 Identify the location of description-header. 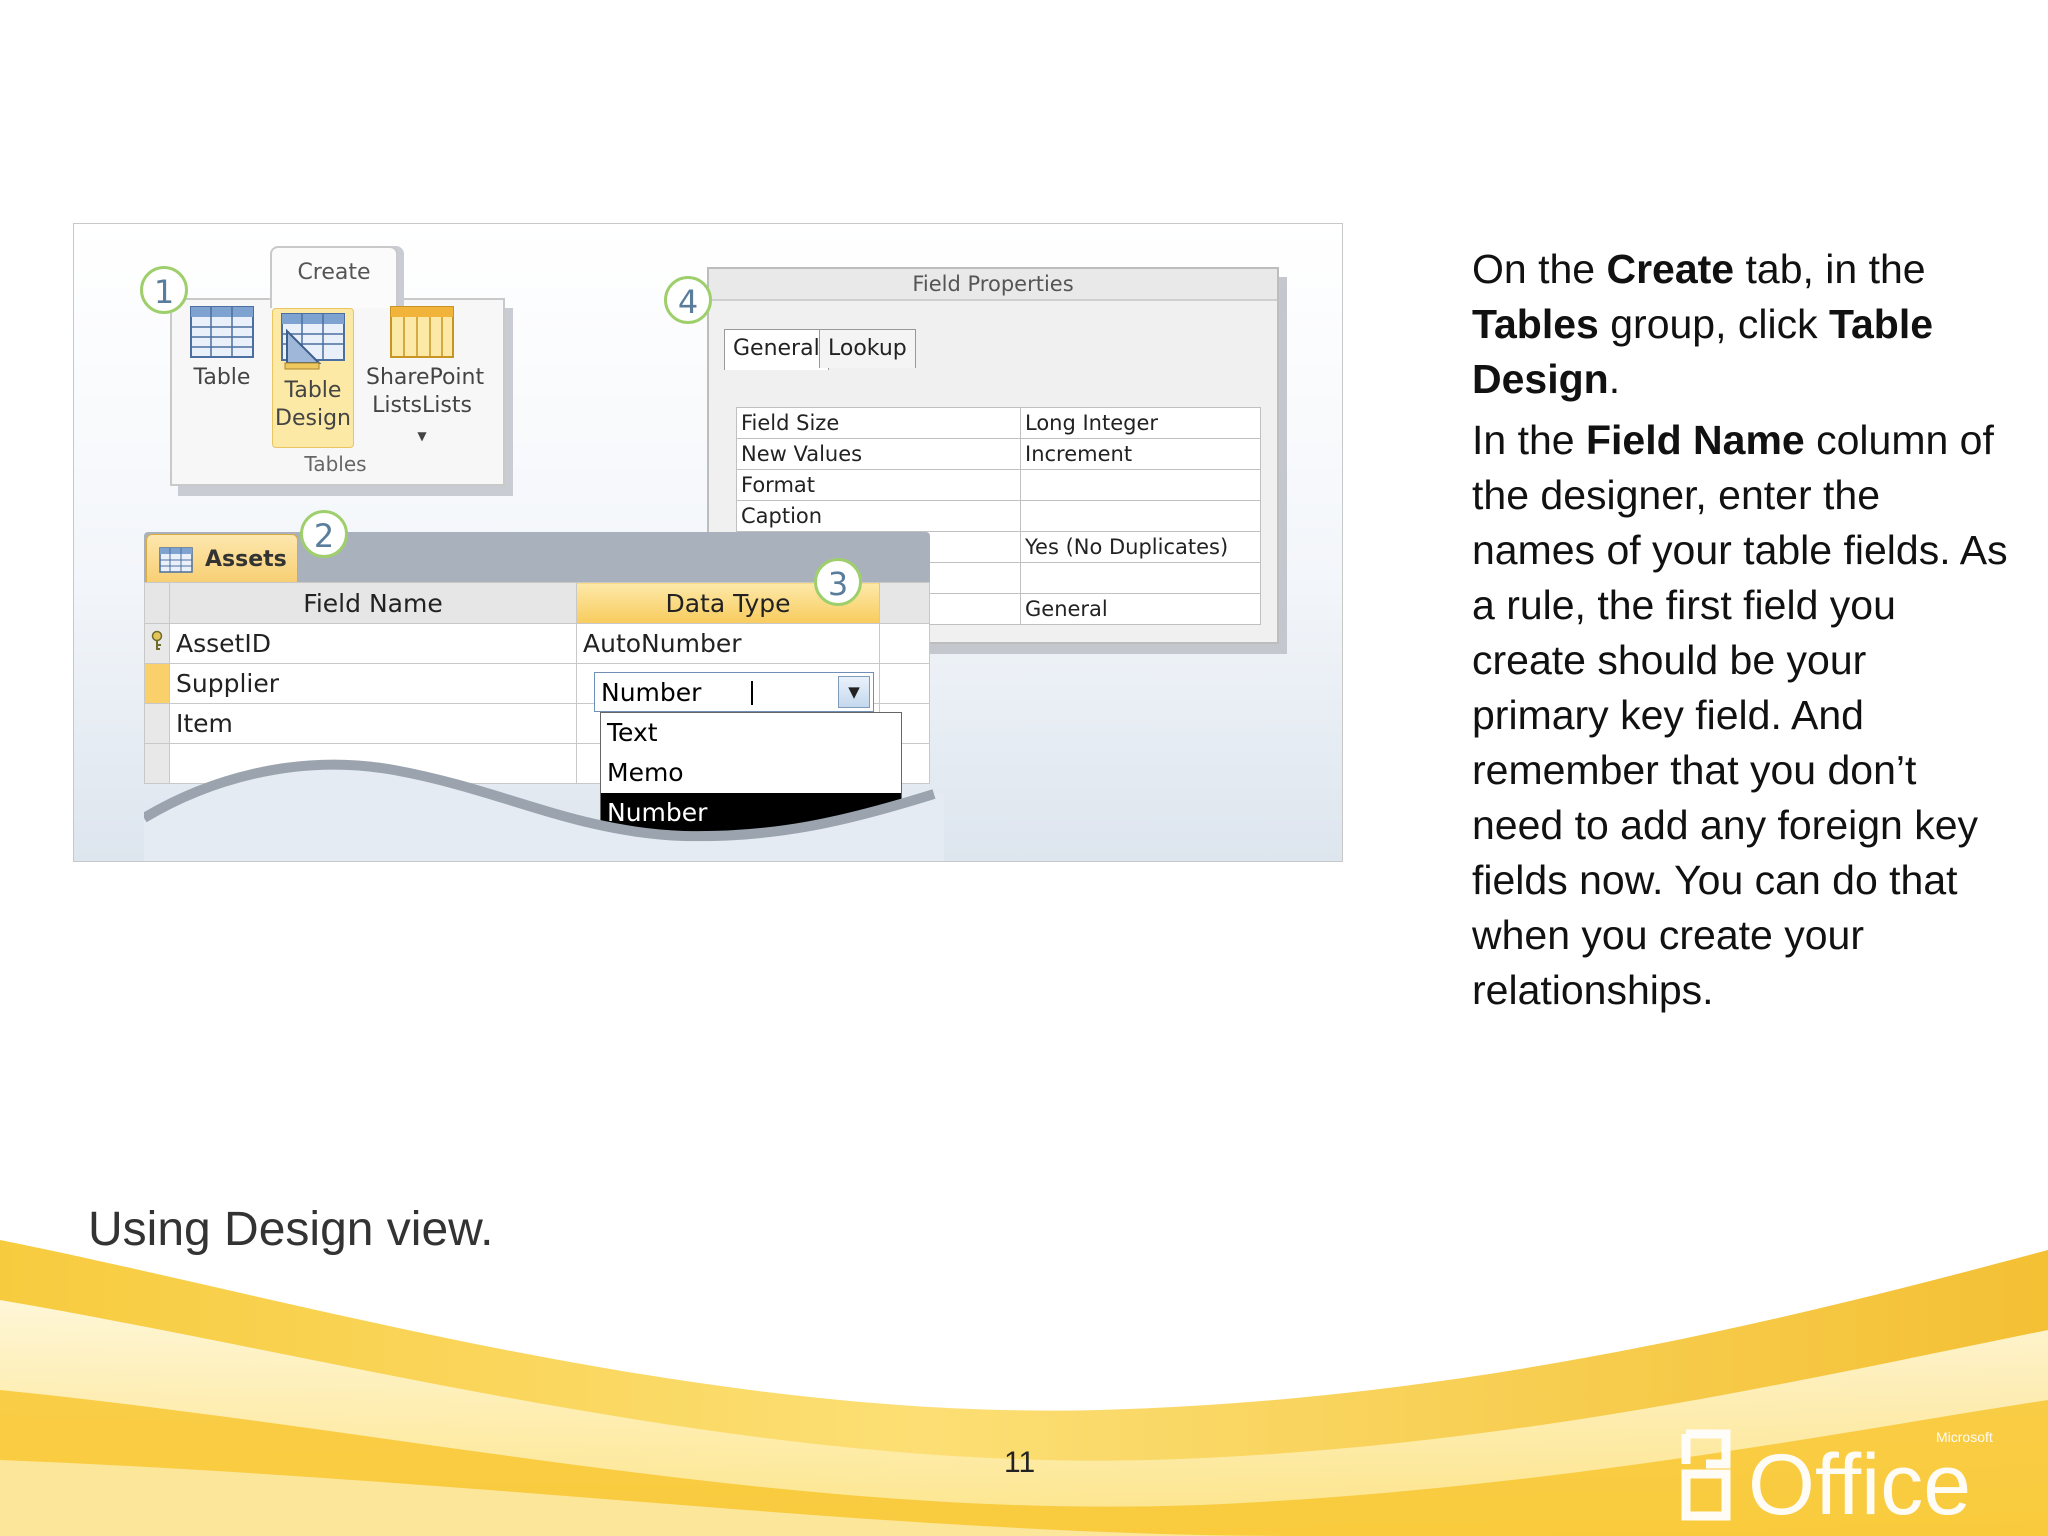
(904, 603).